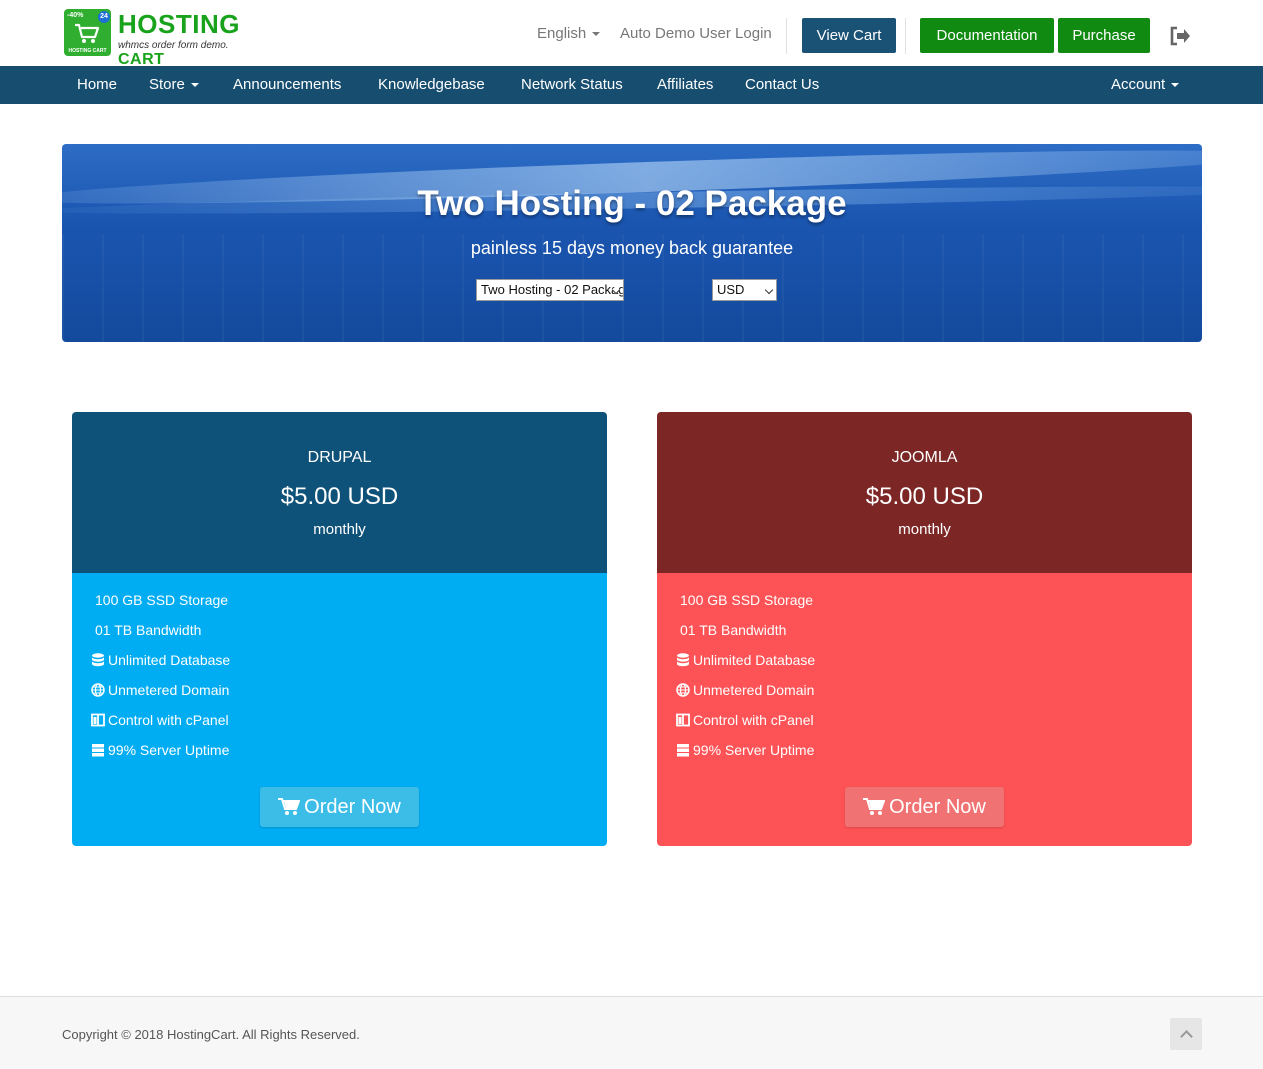  What do you see at coordinates (731, 289) in the screenshot?
I see `currency-value: USD` at bounding box center [731, 289].